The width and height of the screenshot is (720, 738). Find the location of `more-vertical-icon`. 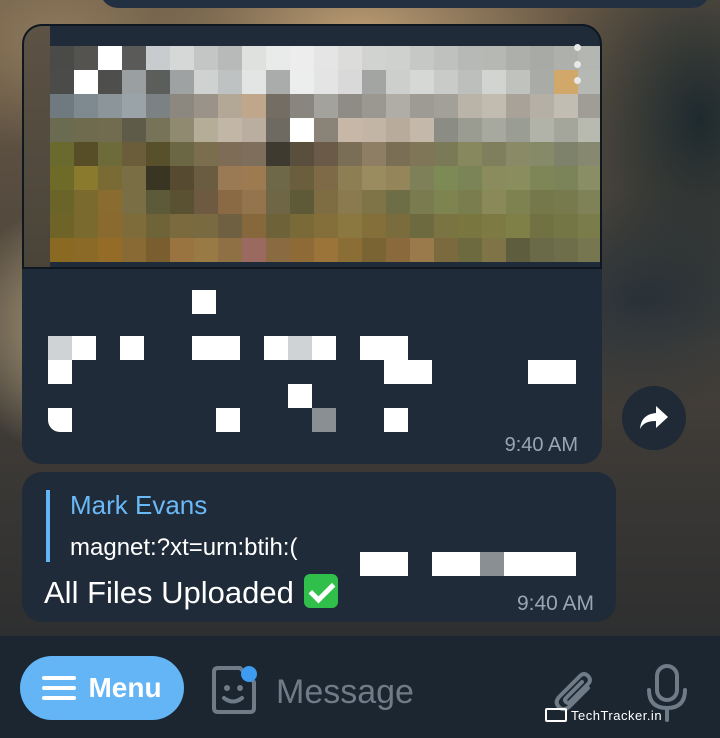

more-vertical-icon is located at coordinates (577, 64).